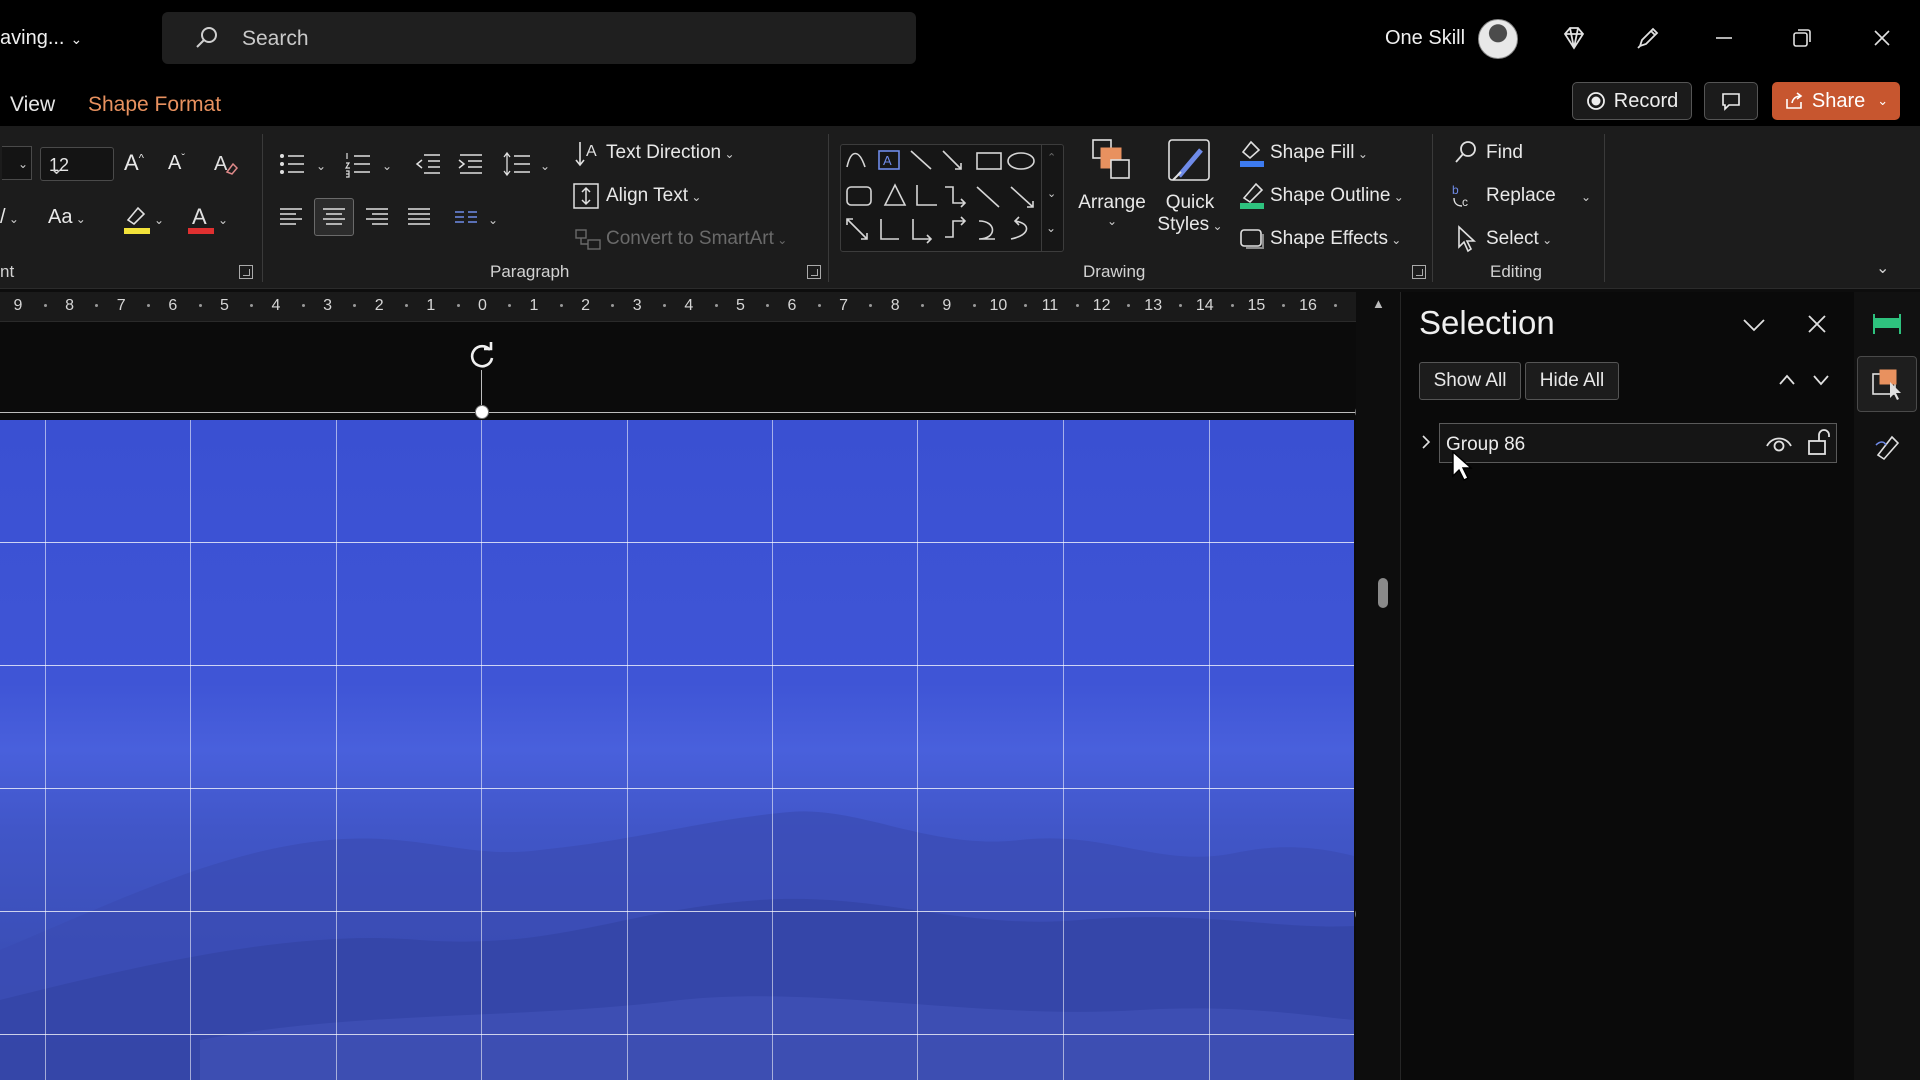 Image resolution: width=1920 pixels, height=1080 pixels. Describe the element at coordinates (1819, 445) in the screenshot. I see `lock-icon` at that location.